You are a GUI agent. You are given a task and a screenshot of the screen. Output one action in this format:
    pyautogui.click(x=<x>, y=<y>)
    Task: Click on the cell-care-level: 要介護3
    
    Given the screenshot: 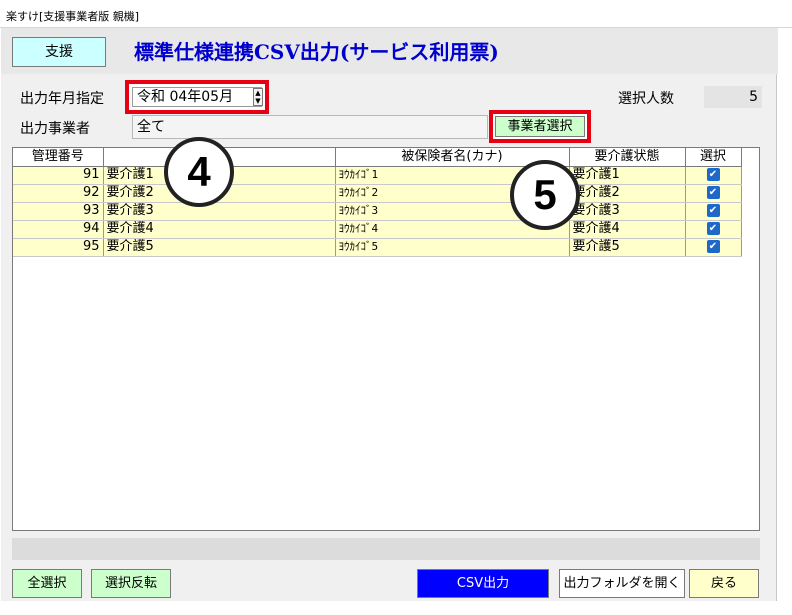 What is the action you would take?
    pyautogui.click(x=627, y=211)
    